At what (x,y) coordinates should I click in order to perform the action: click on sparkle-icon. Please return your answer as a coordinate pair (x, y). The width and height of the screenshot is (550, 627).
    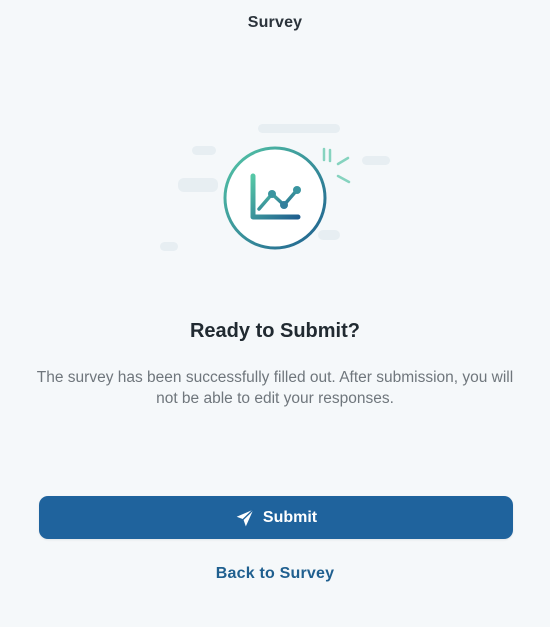
    Looking at the image, I should click on (339, 166).